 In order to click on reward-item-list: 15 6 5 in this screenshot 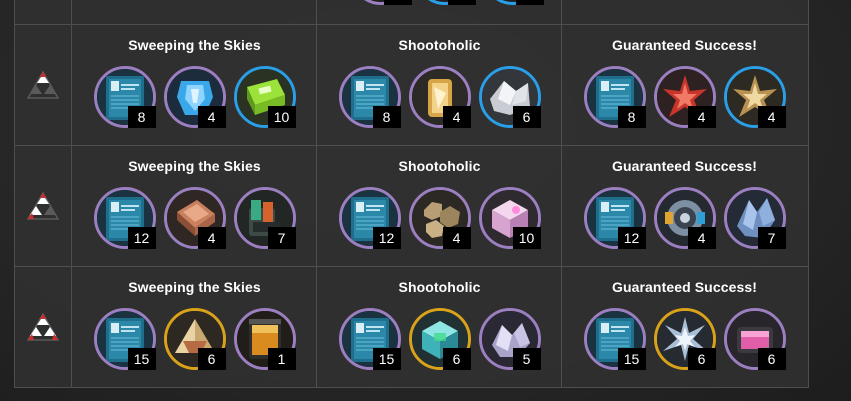, I will do `click(439, 339)`.